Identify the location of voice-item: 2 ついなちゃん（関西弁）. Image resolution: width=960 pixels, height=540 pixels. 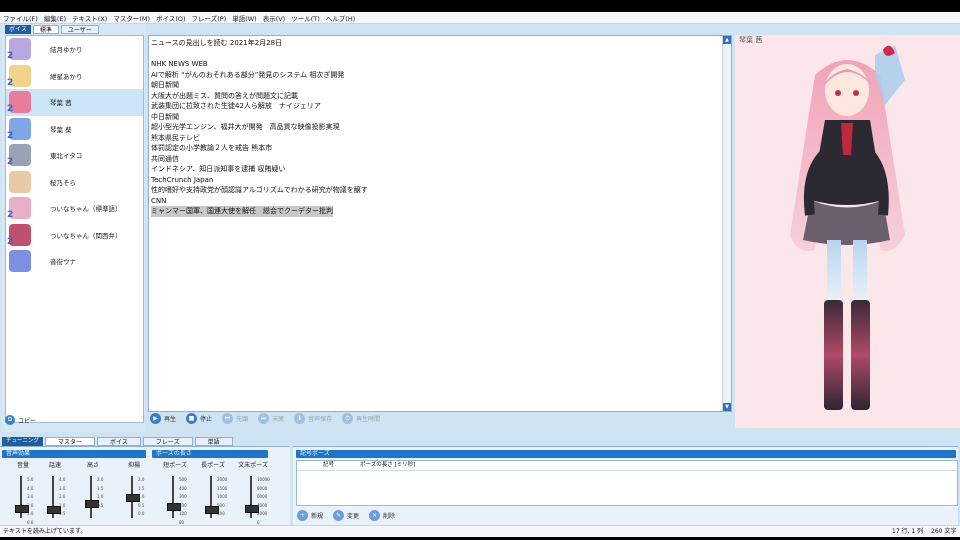
(74, 235).